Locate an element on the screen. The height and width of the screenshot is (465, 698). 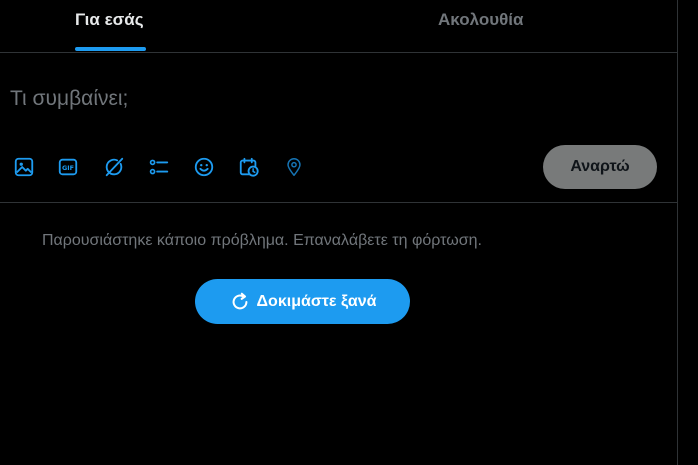
emoji-icon is located at coordinates (204, 167).